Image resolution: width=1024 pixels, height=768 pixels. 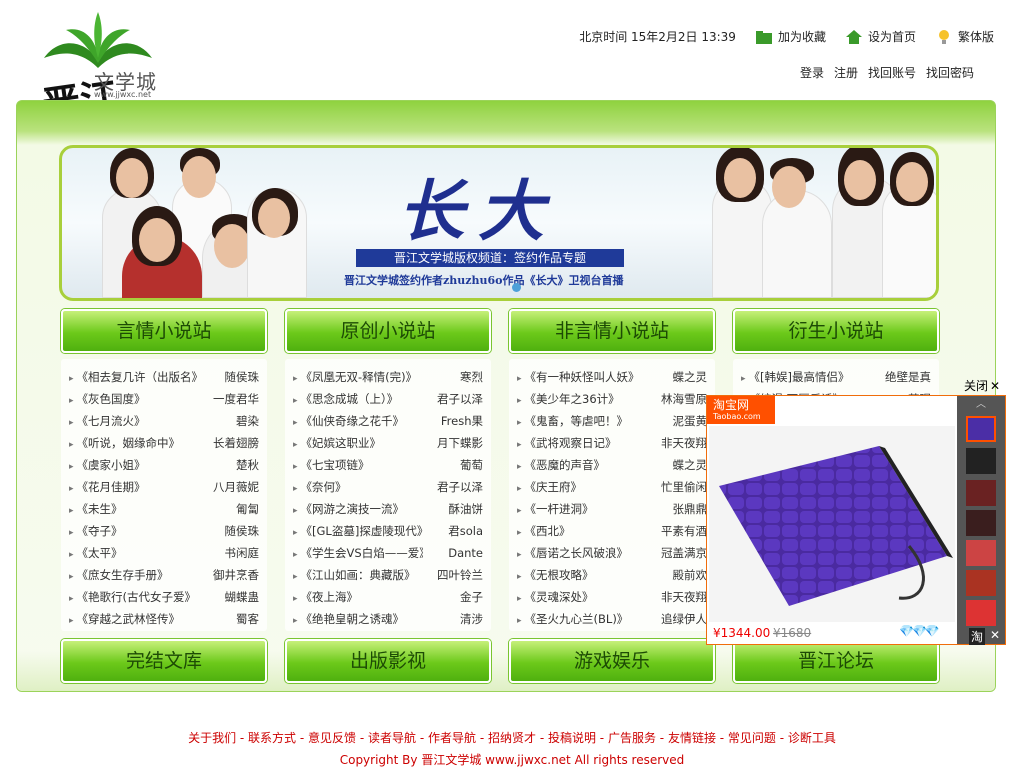 I want to click on ad-close-button: 关闭 ✕, so click(x=982, y=385).